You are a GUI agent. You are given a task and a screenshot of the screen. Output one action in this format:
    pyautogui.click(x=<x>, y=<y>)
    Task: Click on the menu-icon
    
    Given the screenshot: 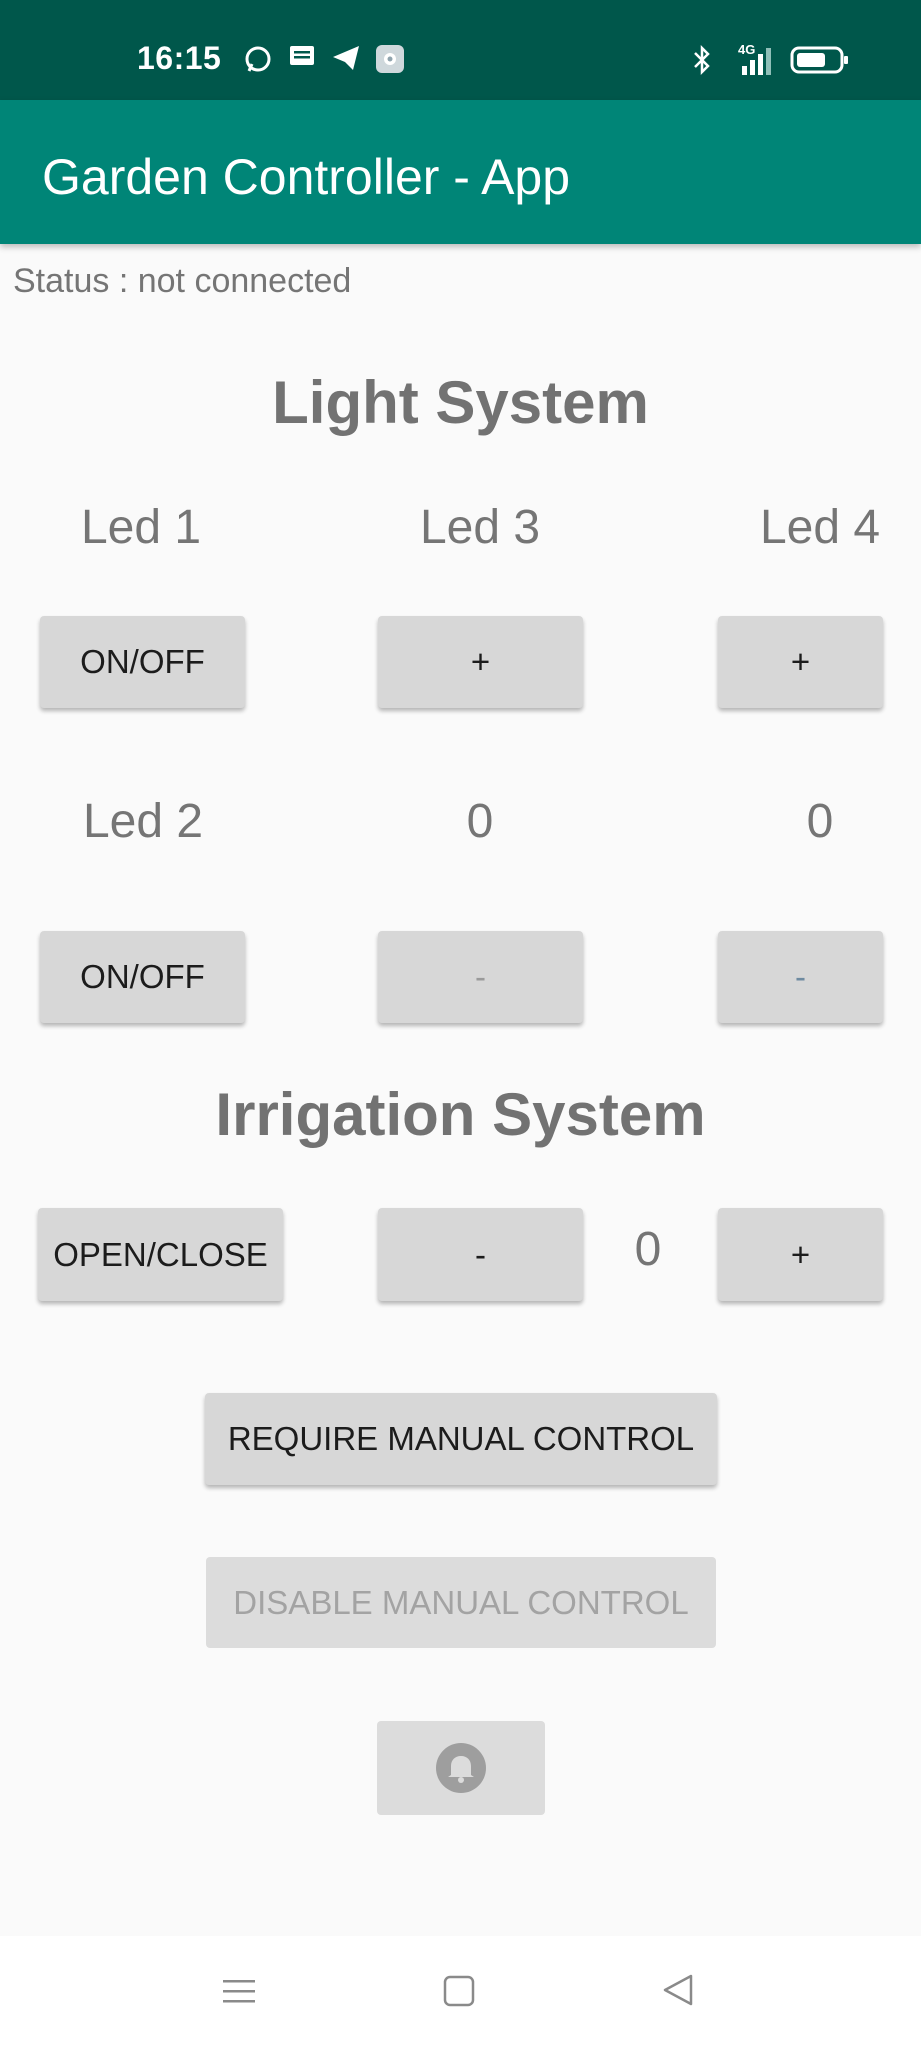 What is the action you would take?
    pyautogui.click(x=239, y=1991)
    